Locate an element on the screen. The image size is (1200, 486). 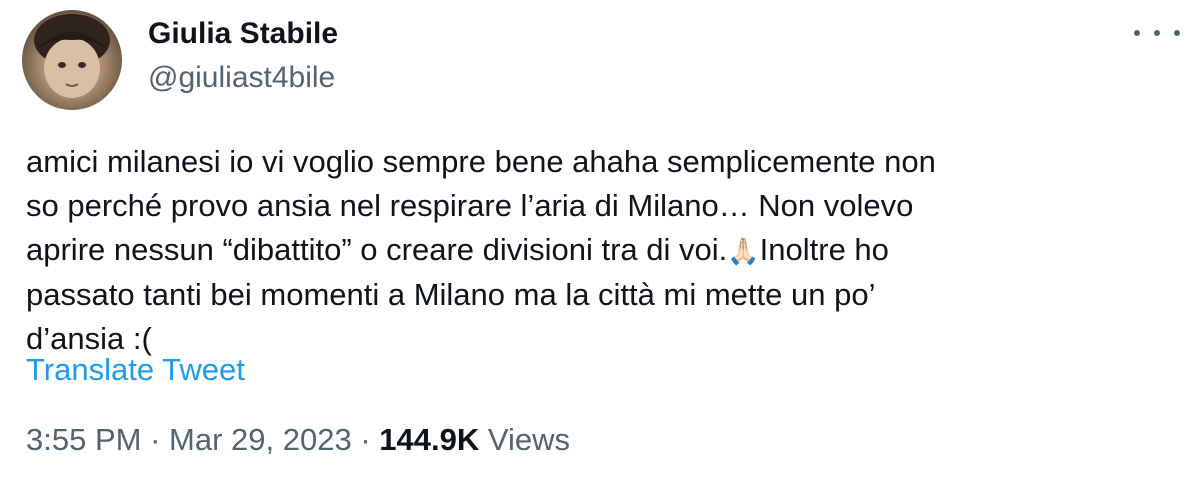
avatar is located at coordinates (72, 60).